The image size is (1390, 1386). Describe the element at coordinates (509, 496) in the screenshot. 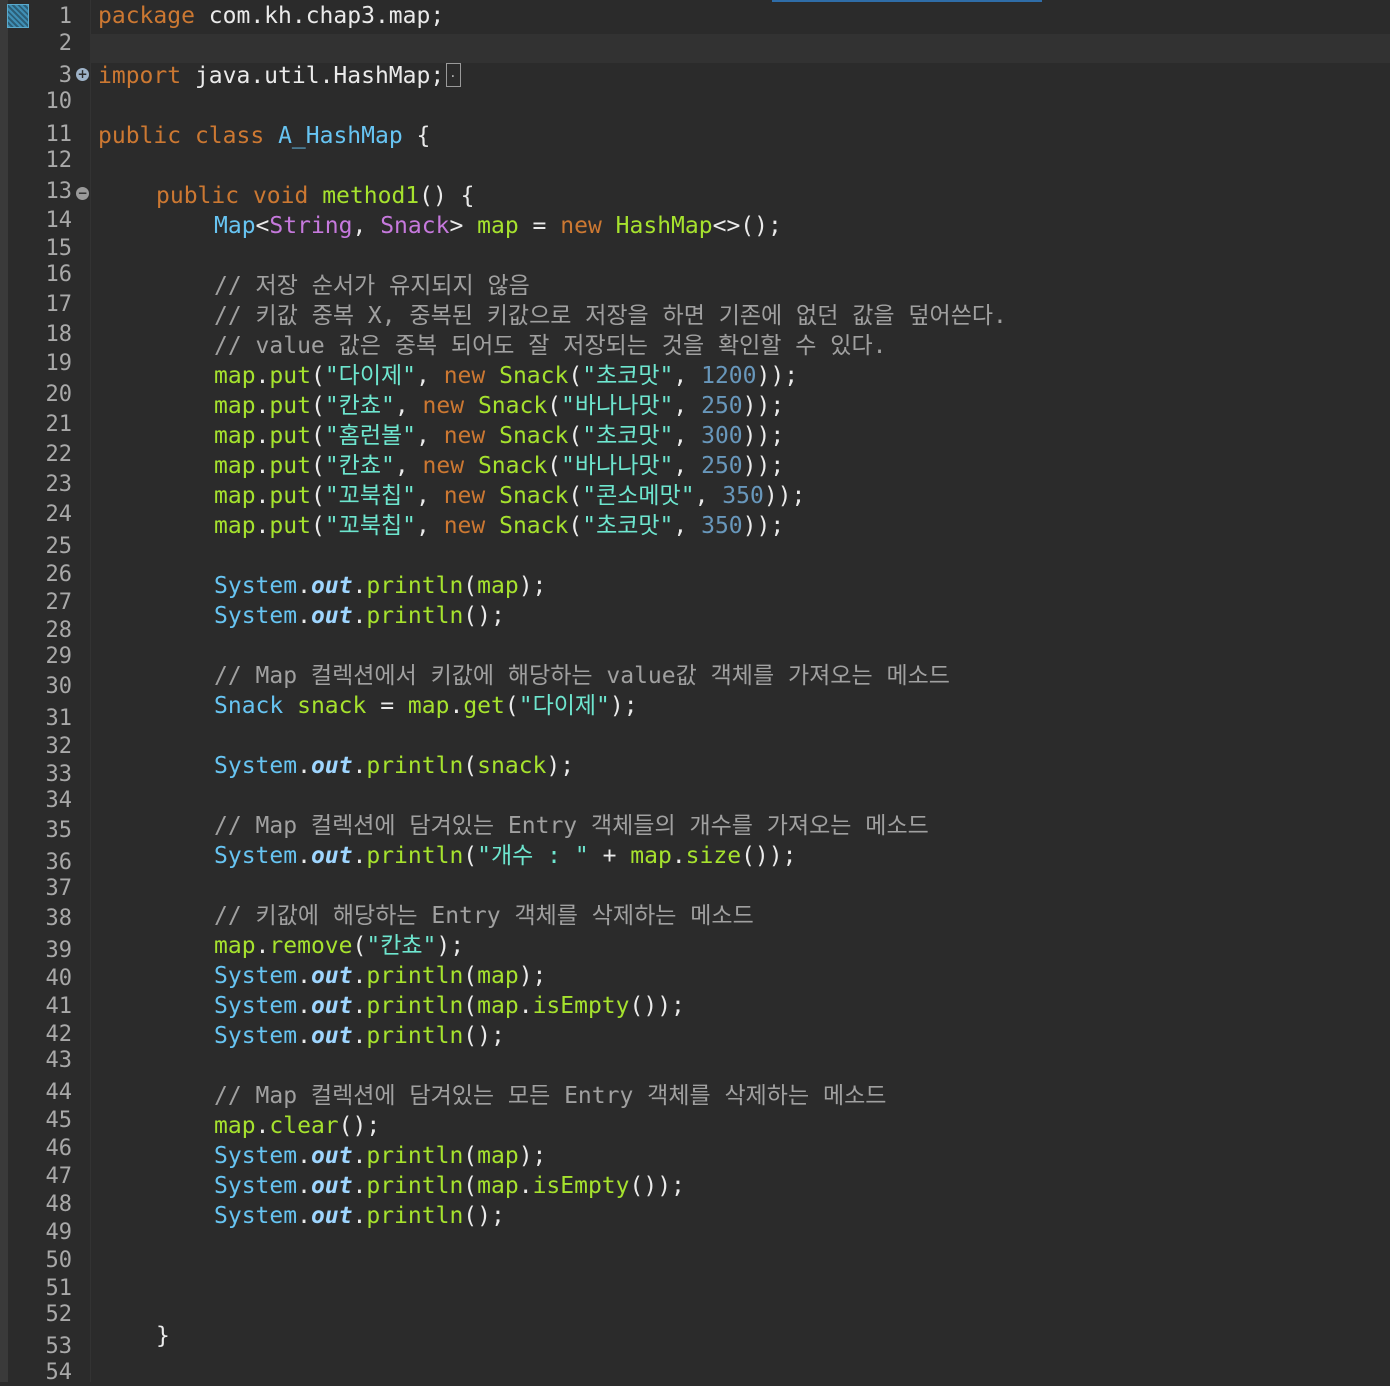

I see `code-line: map.put("꼬북칩", new Snack("콘소메맛", 350));` at that location.